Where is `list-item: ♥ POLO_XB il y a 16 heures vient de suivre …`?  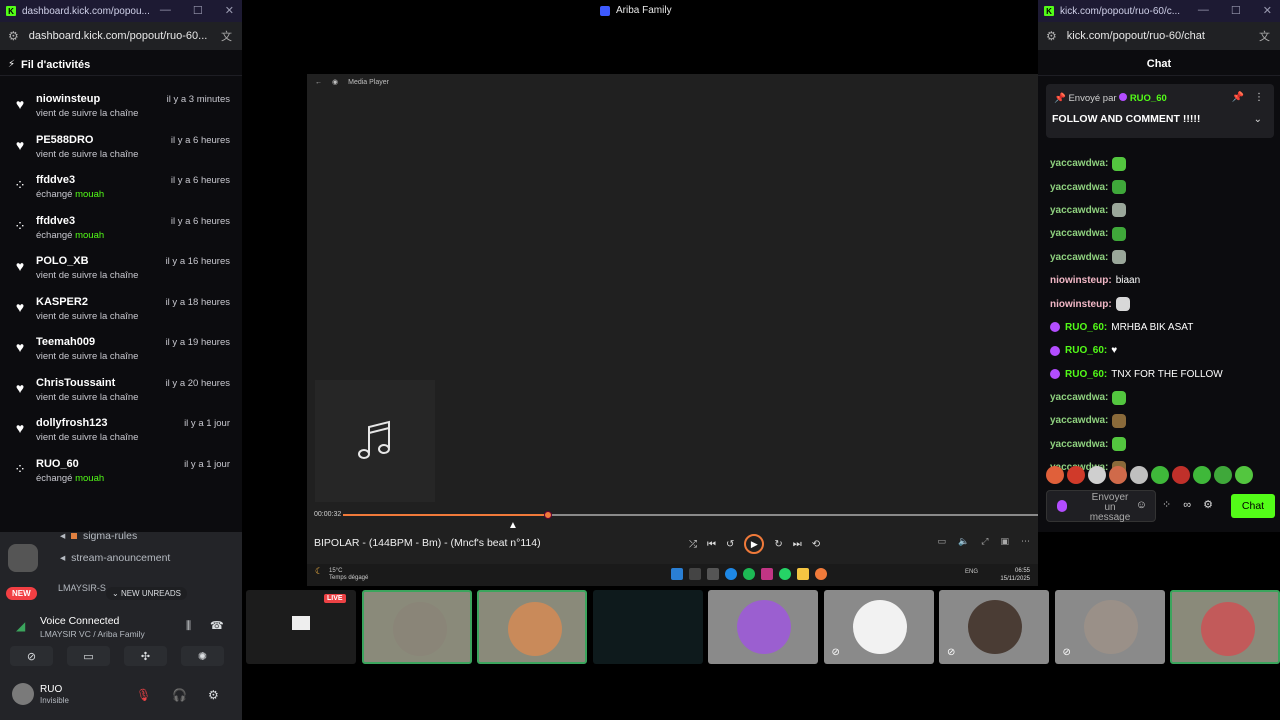
list-item: ♥ POLO_XB il y a 16 heures vient de suivre … is located at coordinates (121, 270).